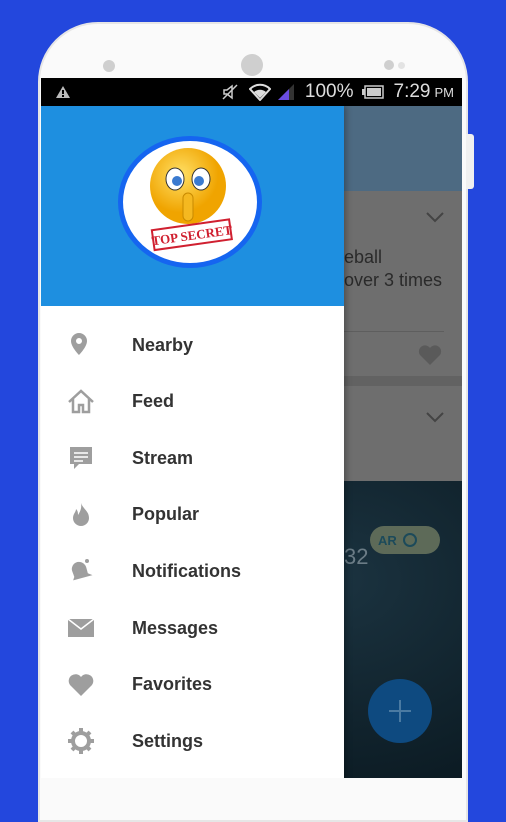 Image resolution: width=506 pixels, height=822 pixels. Describe the element at coordinates (259, 92) in the screenshot. I see `wifi-icon` at that location.